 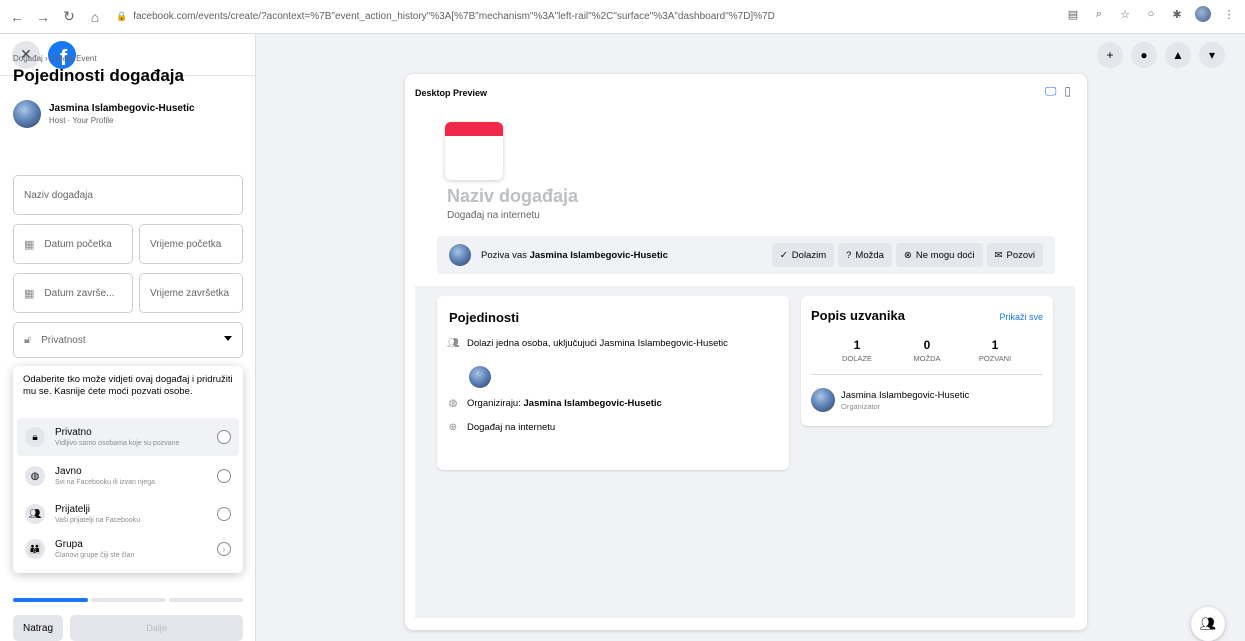 What do you see at coordinates (73, 509) in the screenshot?
I see `option-title: Prijatelji` at bounding box center [73, 509].